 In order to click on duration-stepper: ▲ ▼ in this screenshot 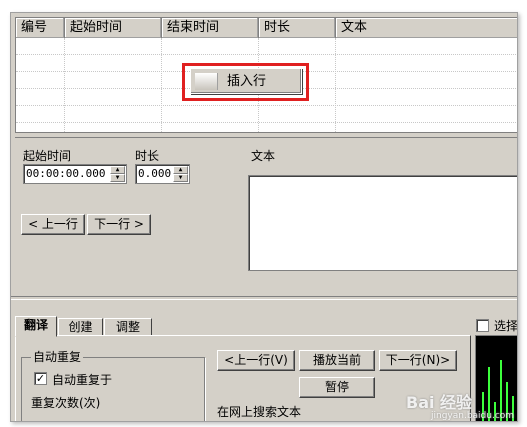, I will do `click(180, 174)`.